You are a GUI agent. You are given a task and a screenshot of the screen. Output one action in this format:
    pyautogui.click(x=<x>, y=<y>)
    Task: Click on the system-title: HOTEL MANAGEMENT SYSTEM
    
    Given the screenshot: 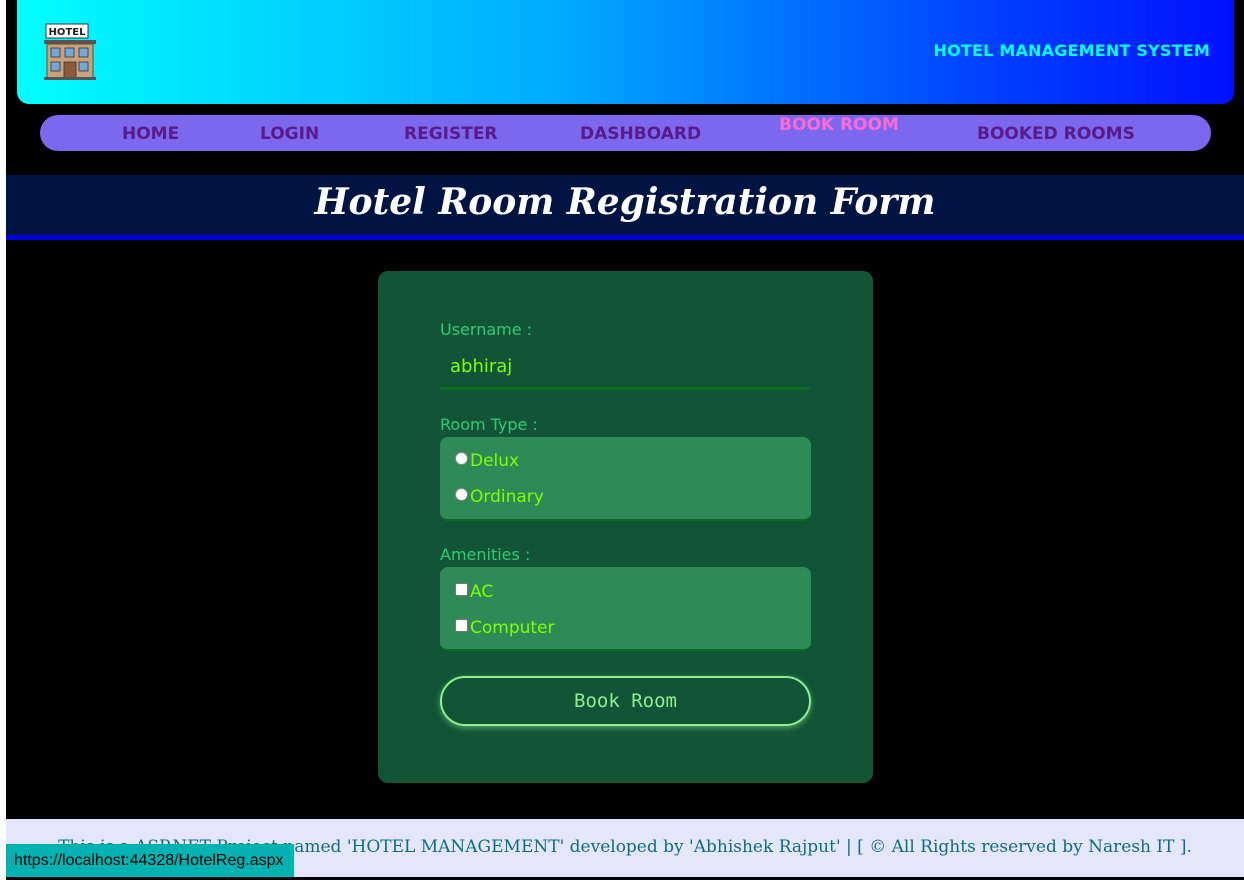 What is the action you would take?
    pyautogui.click(x=1071, y=50)
    